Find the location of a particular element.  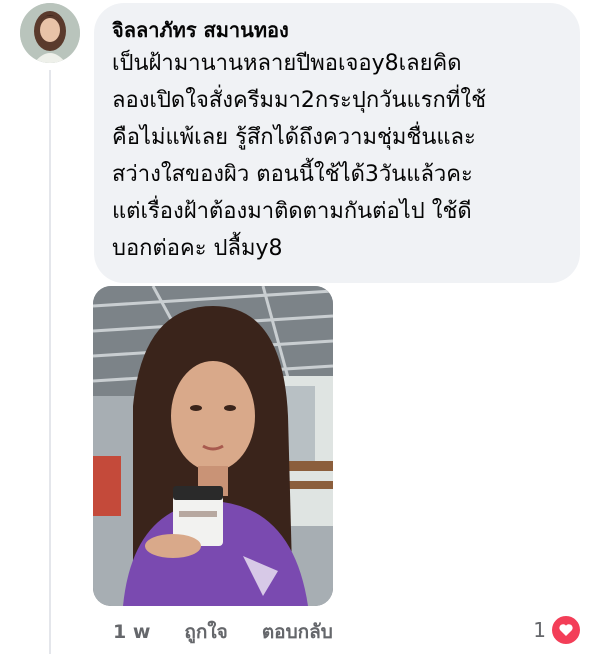

like-button: ถูกใจ is located at coordinates (205, 632).